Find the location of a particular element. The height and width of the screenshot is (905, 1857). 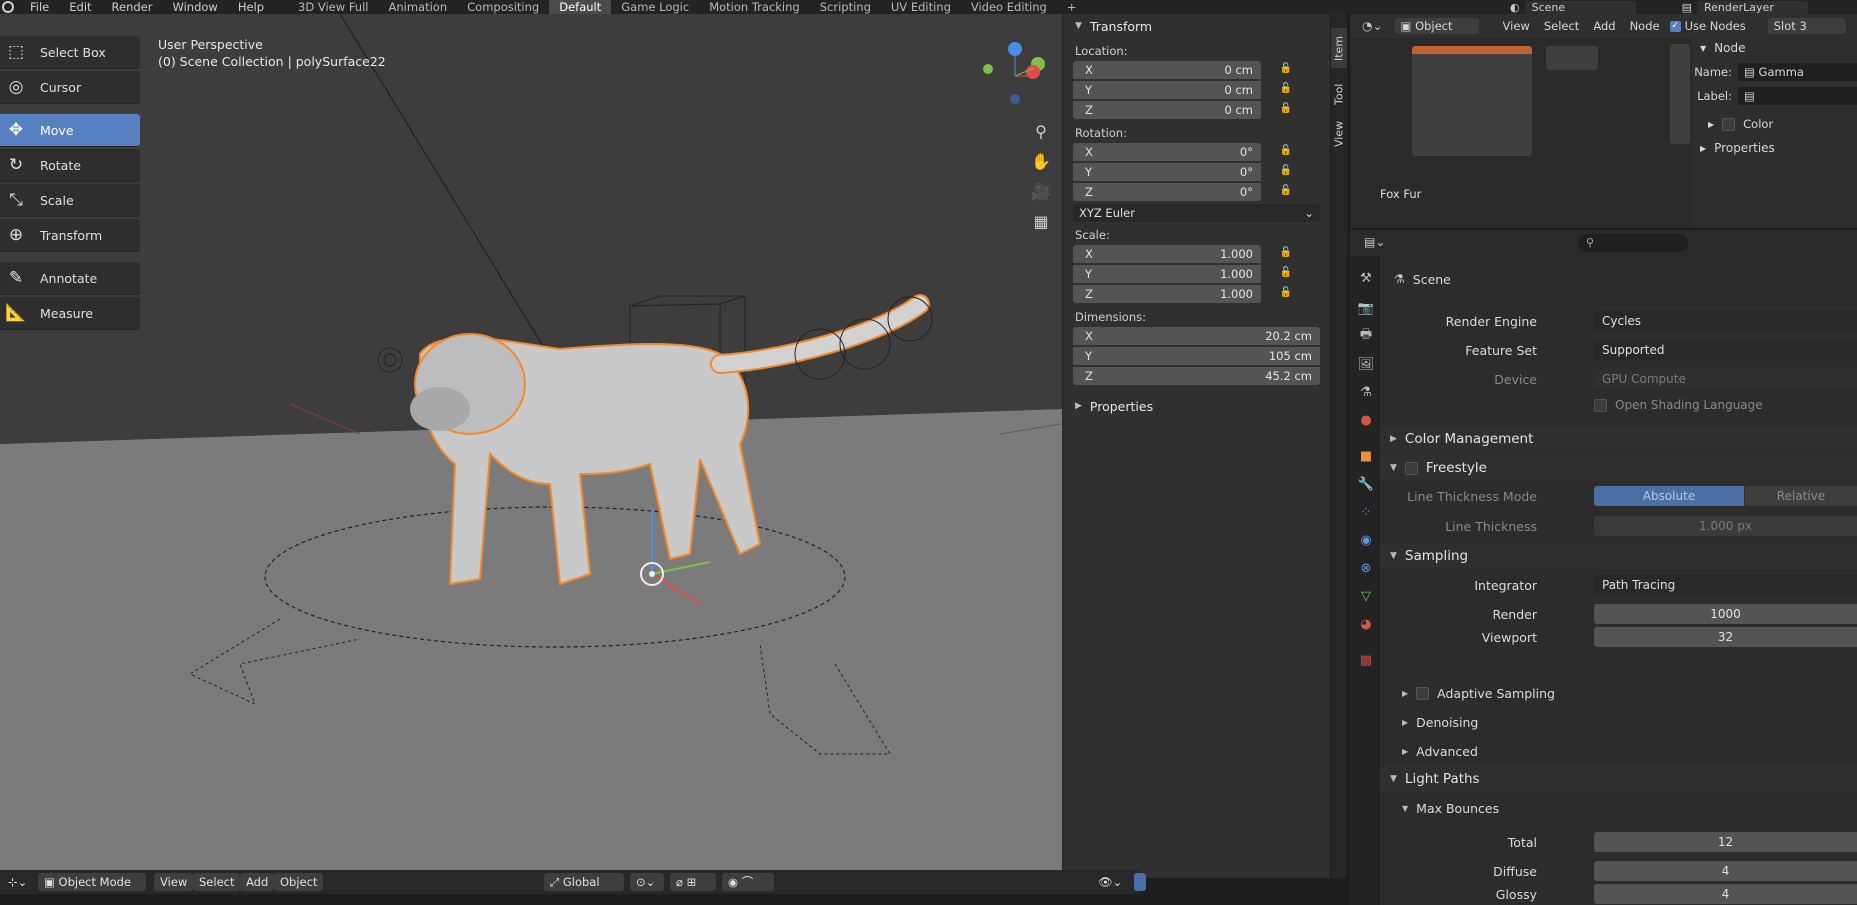

integrator-select: Path Tracing is located at coordinates (1725, 585).